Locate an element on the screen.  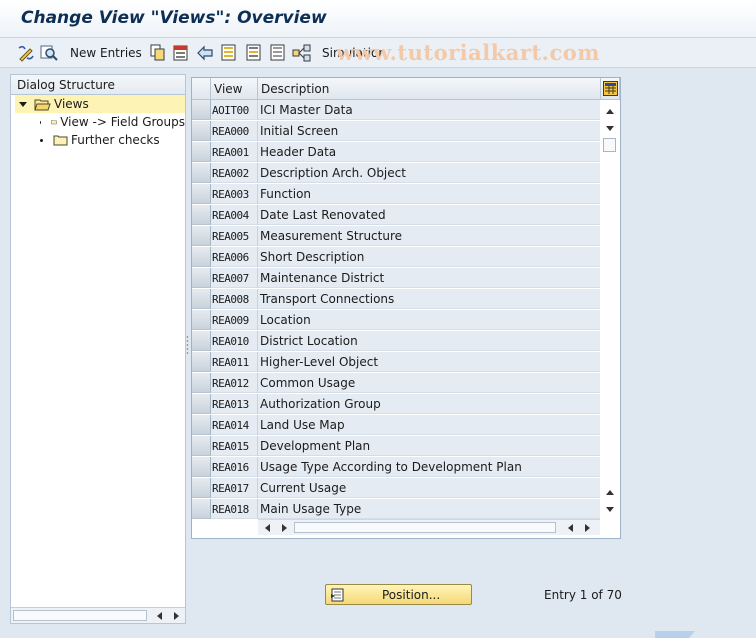
position-icon is located at coordinates (337, 595).